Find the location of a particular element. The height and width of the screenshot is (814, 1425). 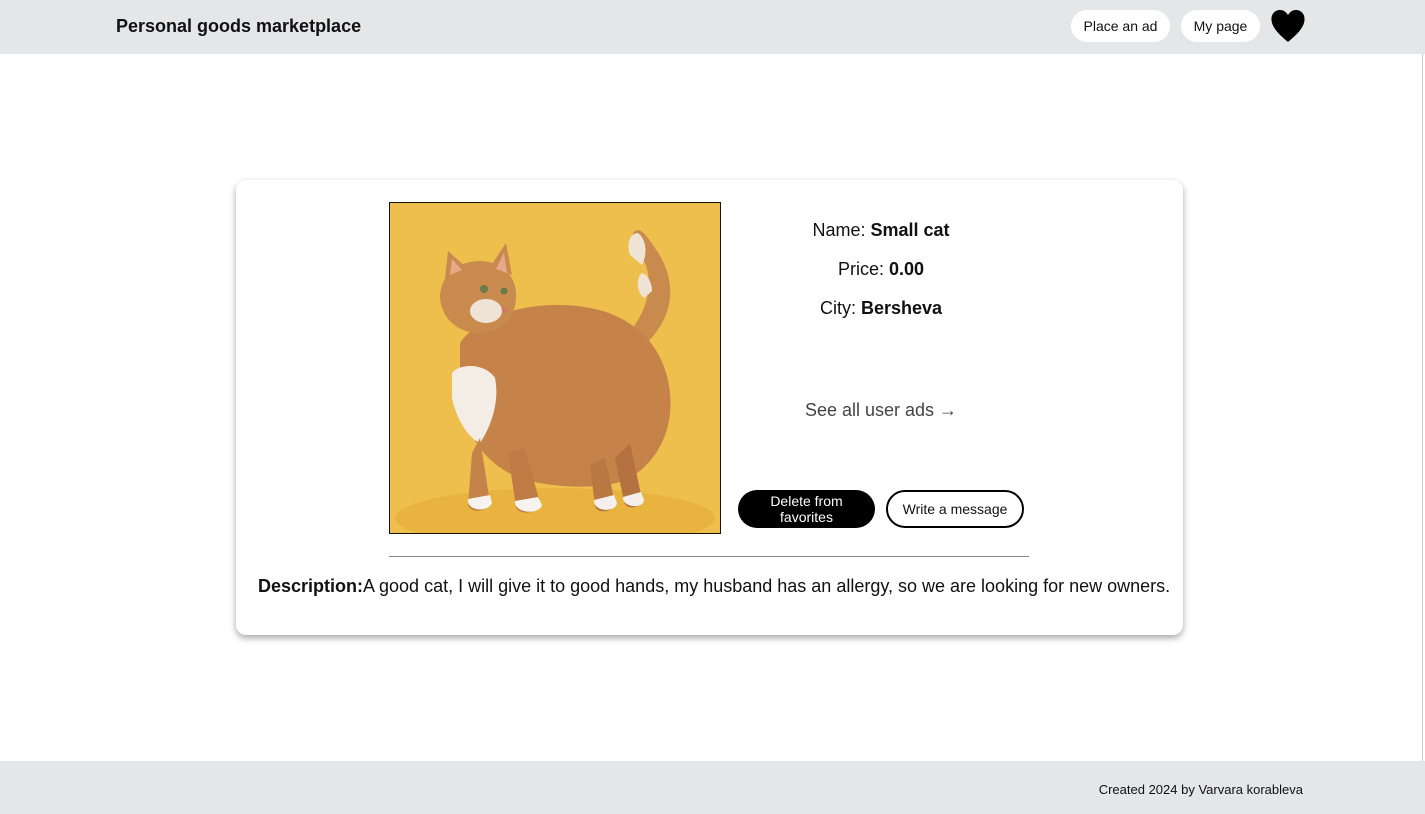

page-edge-divider is located at coordinates (1422, 407).